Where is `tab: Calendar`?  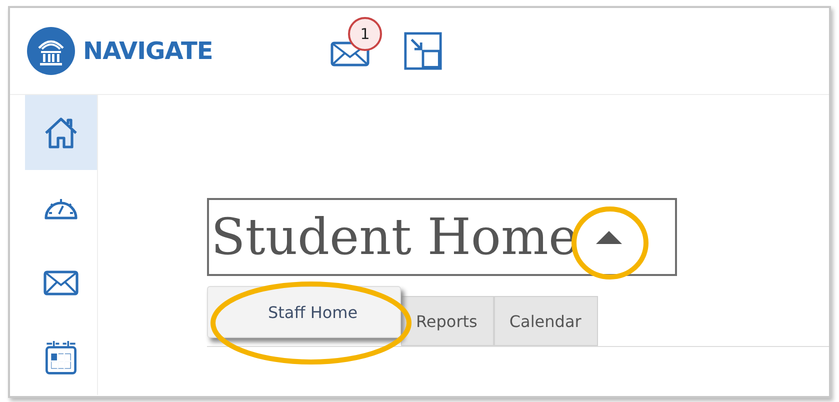 tab: Calendar is located at coordinates (546, 321).